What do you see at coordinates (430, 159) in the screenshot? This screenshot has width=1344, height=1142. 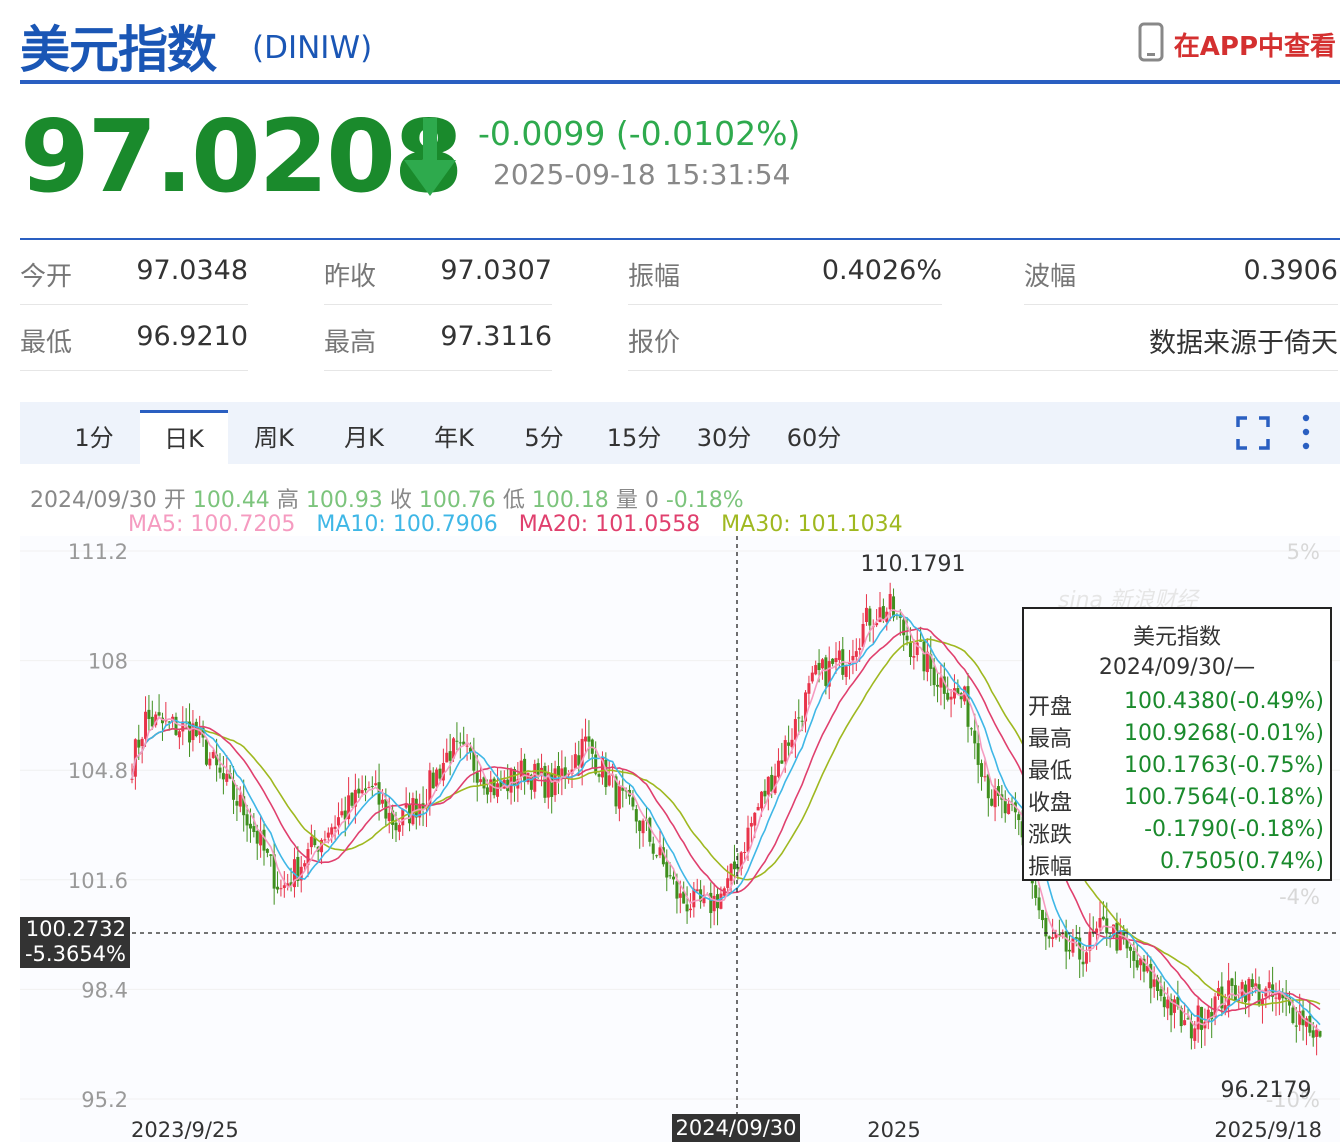 I see `down-arrow-icon` at bounding box center [430, 159].